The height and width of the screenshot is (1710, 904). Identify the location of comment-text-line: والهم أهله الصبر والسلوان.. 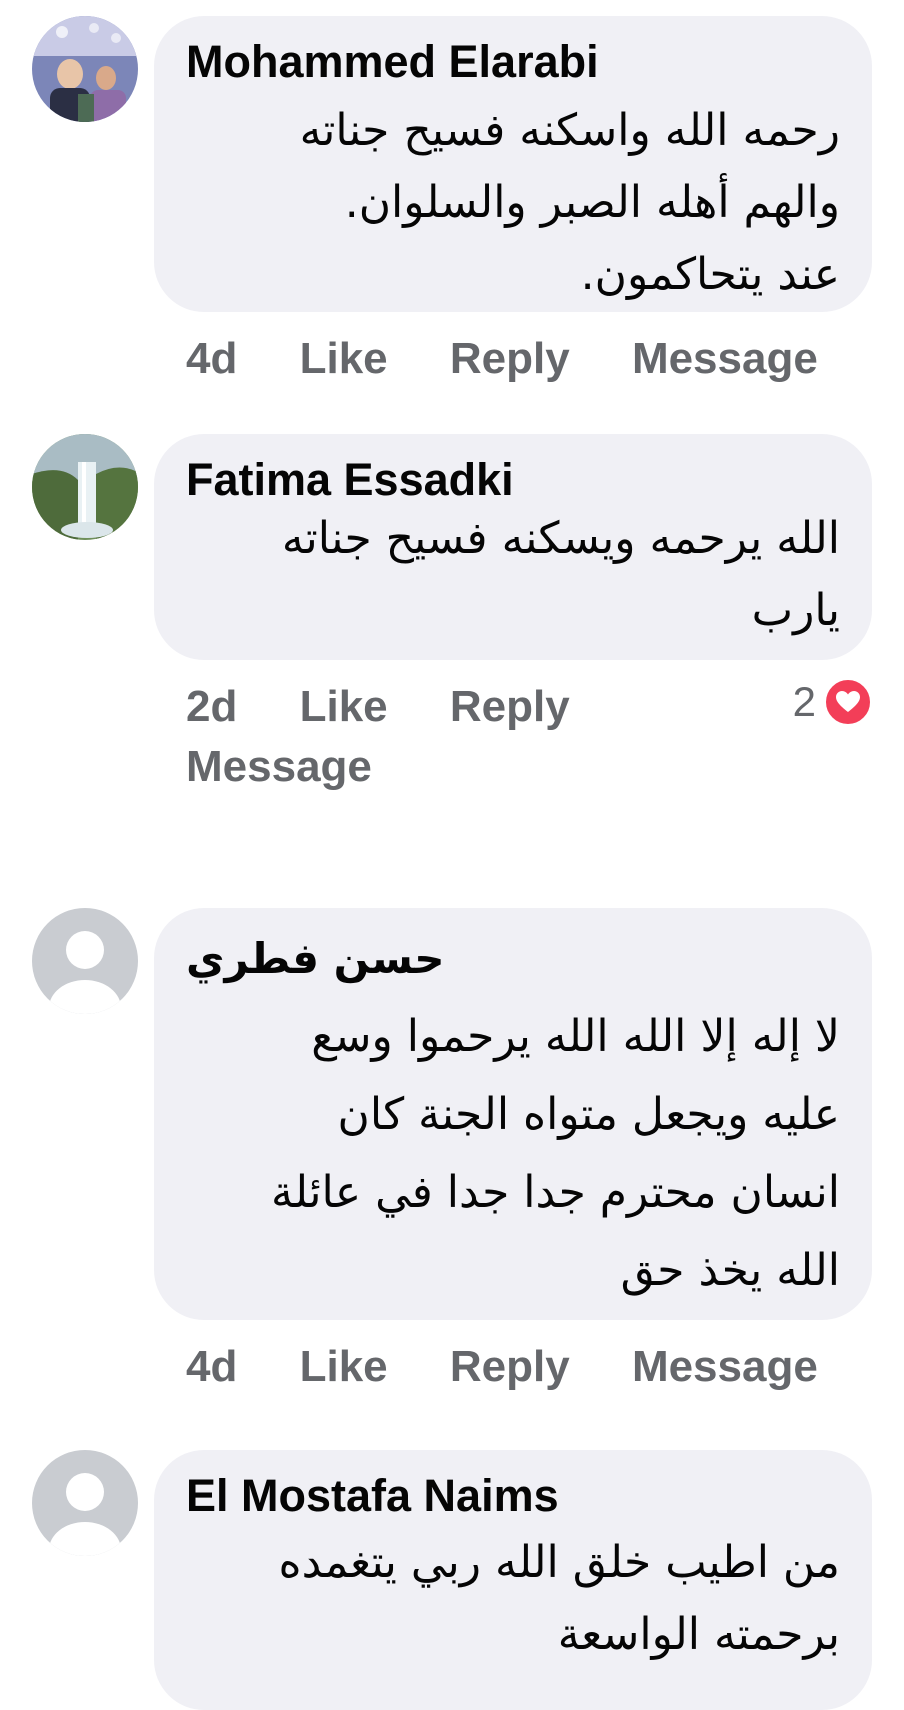
(592, 202).